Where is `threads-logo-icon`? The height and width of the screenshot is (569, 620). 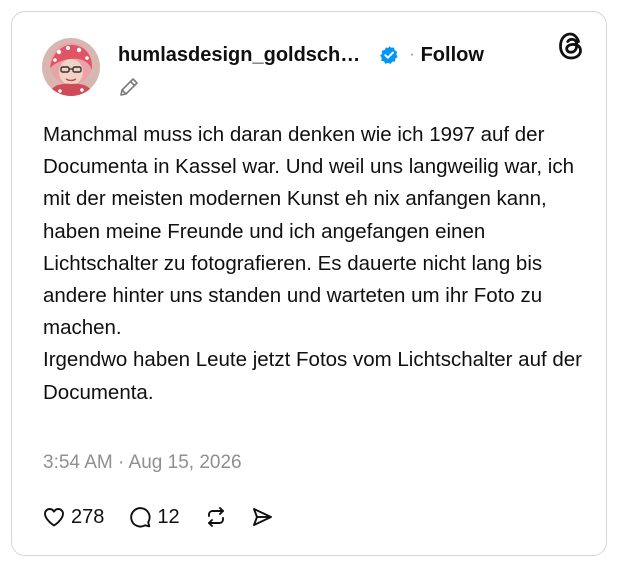 threads-logo-icon is located at coordinates (571, 46).